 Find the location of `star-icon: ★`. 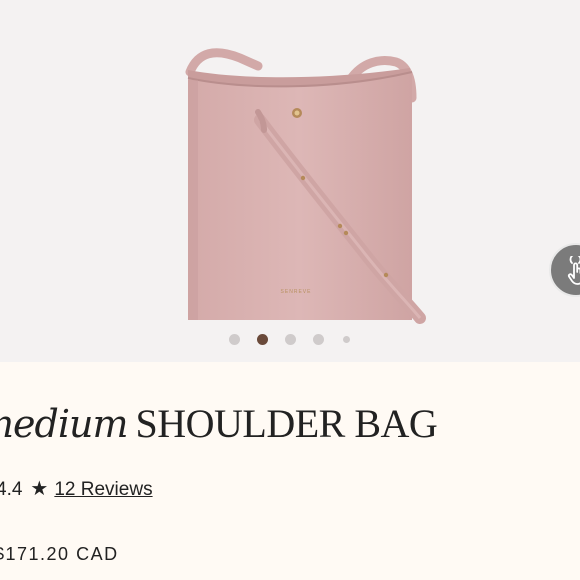

star-icon: ★ is located at coordinates (39, 489).